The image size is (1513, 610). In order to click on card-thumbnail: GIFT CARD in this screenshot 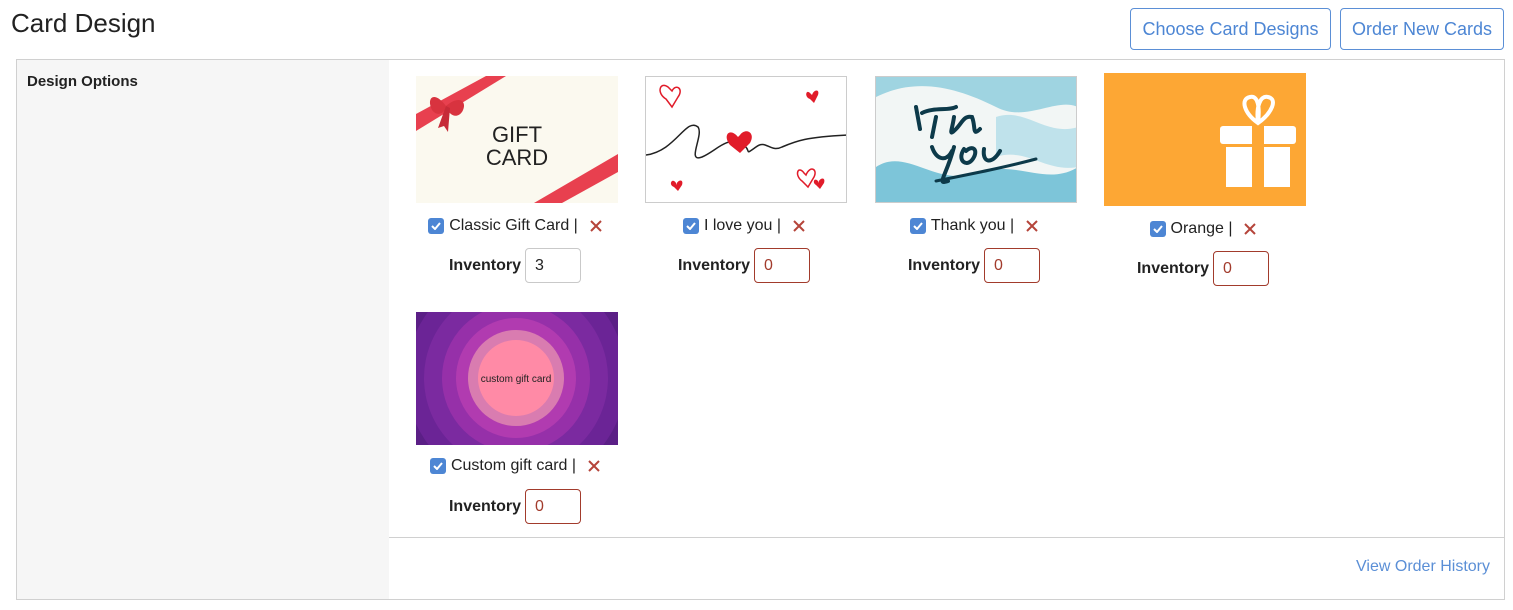, I will do `click(517, 139)`.